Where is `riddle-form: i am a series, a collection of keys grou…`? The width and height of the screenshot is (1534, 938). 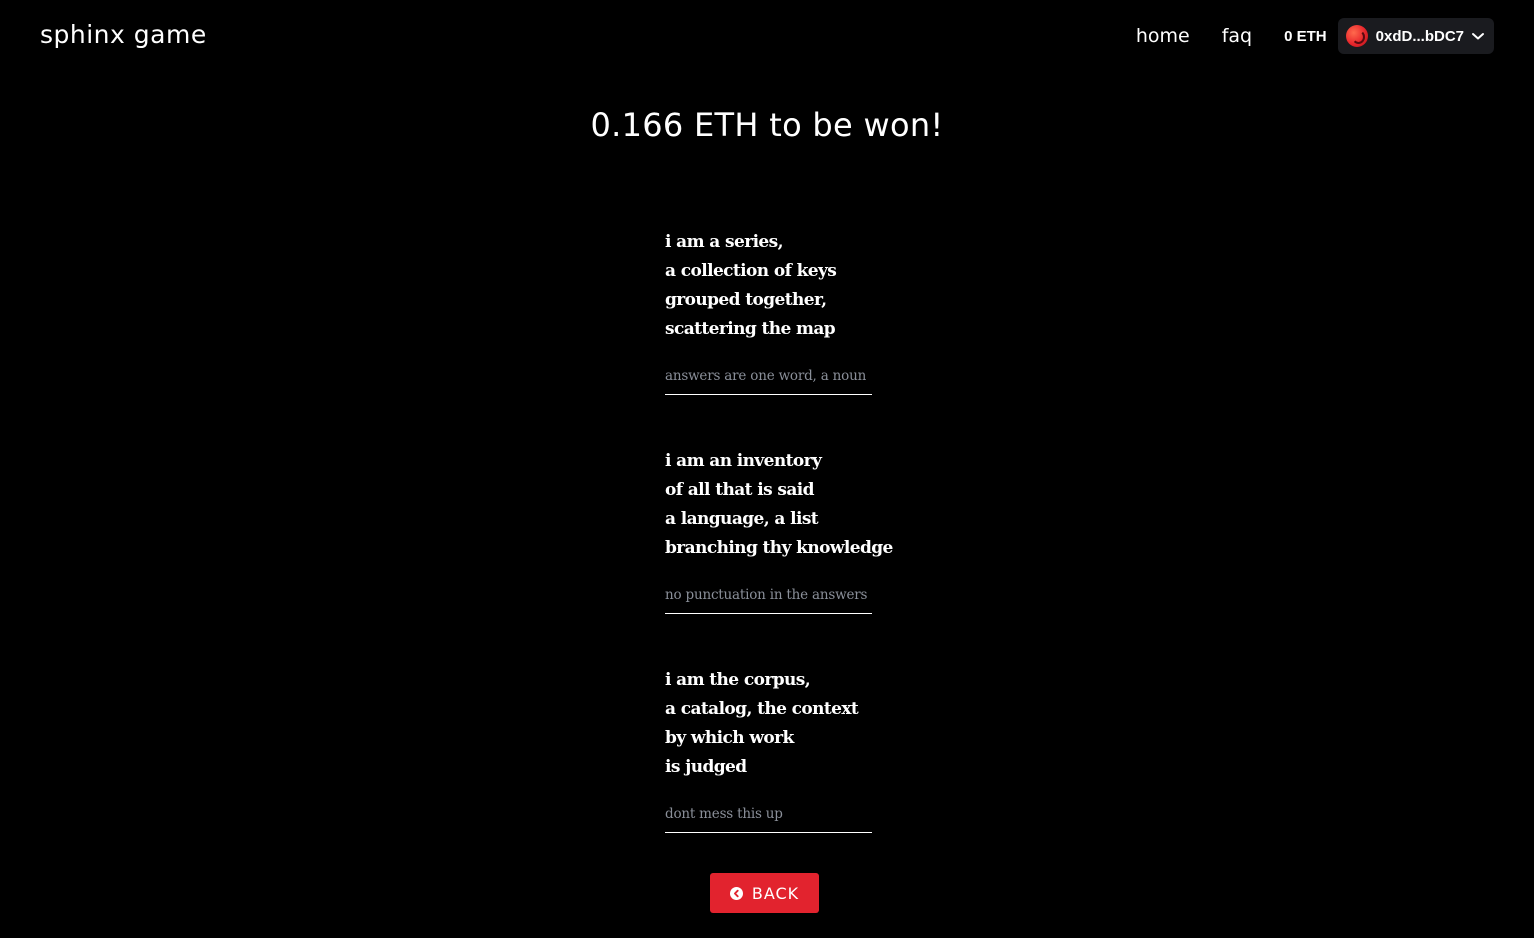
riddle-form: i am a series, a collection of keys grou… is located at coordinates (779, 556).